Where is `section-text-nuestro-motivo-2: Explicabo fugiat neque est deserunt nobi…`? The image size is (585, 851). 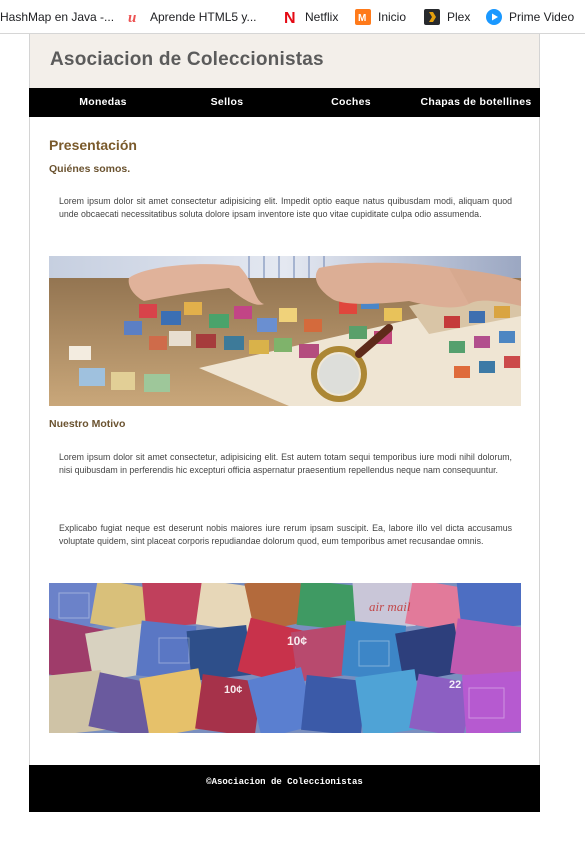
section-text-nuestro-motivo-2: Explicabo fugiat neque est deserunt nobi… is located at coordinates (285, 534).